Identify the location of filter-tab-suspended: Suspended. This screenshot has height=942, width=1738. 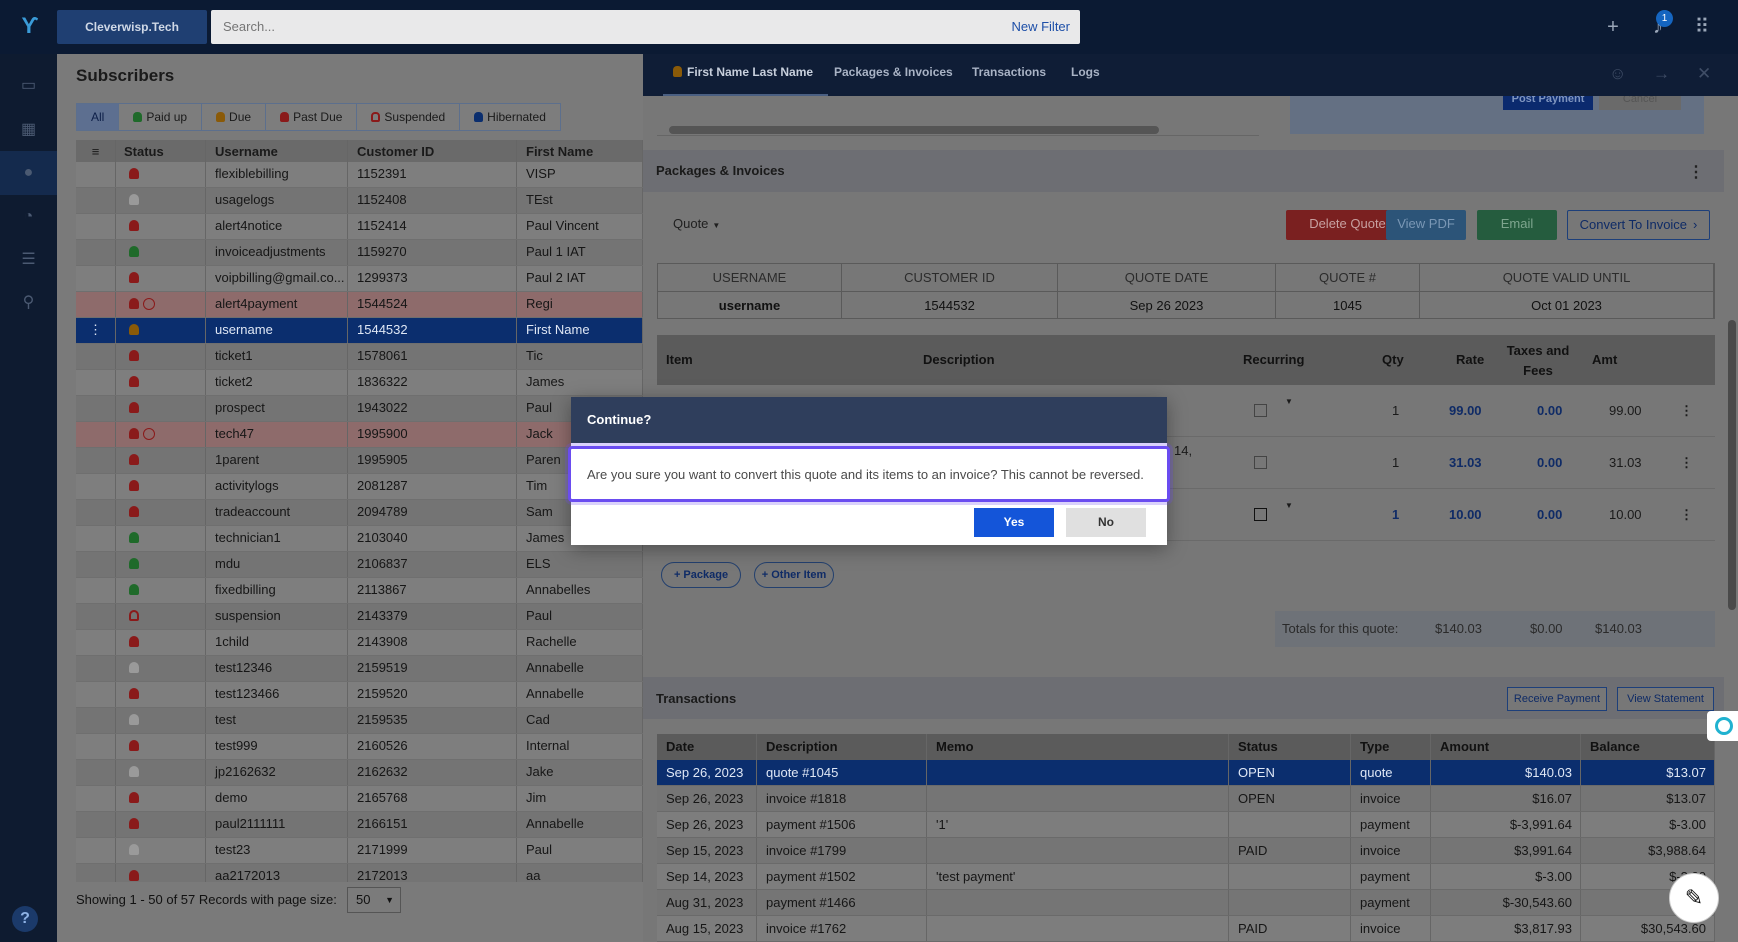
(408, 117).